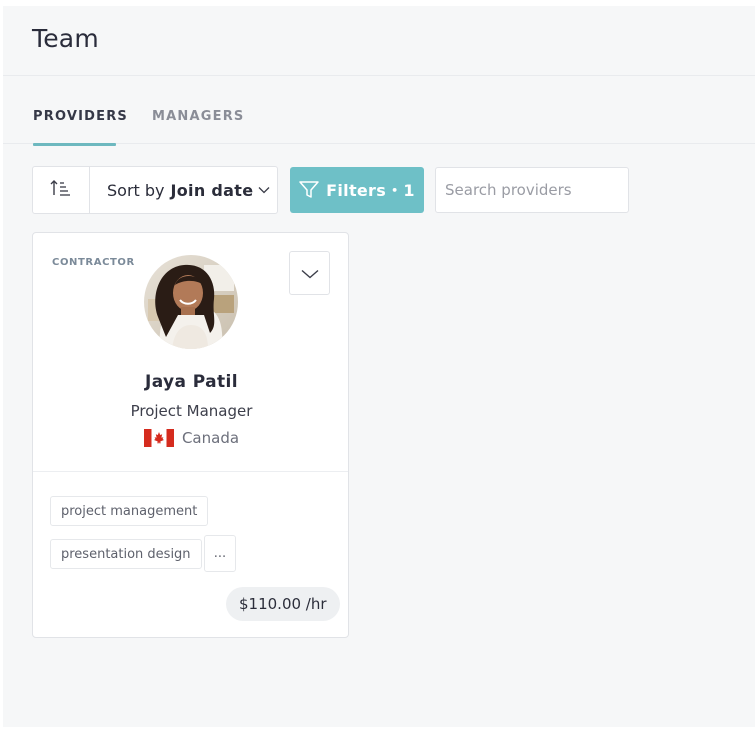  Describe the element at coordinates (191, 302) in the screenshot. I see `avatar` at that location.